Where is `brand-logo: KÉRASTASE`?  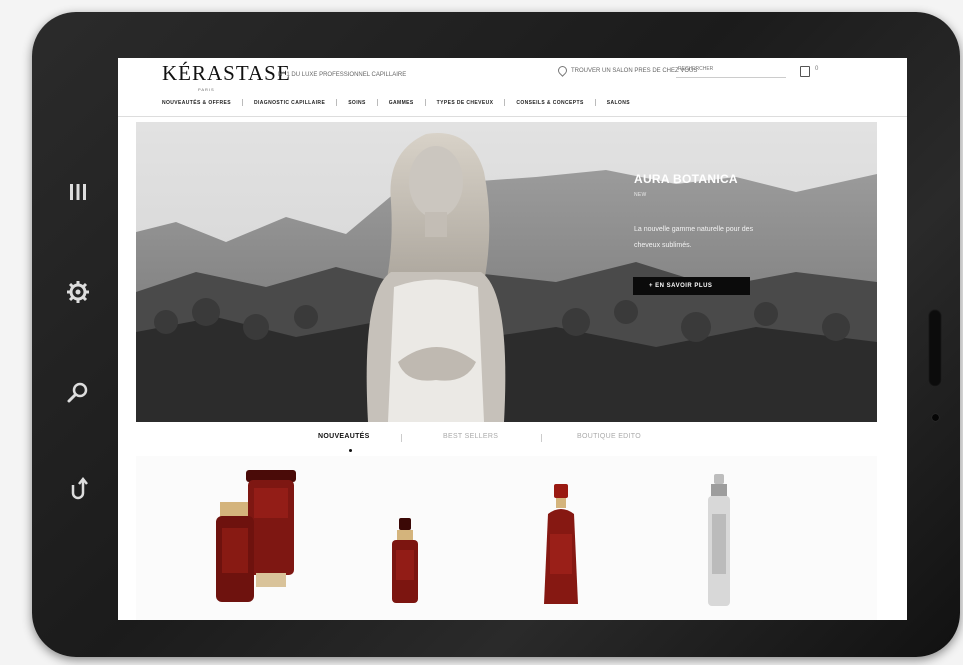 brand-logo: KÉRASTASE is located at coordinates (226, 73).